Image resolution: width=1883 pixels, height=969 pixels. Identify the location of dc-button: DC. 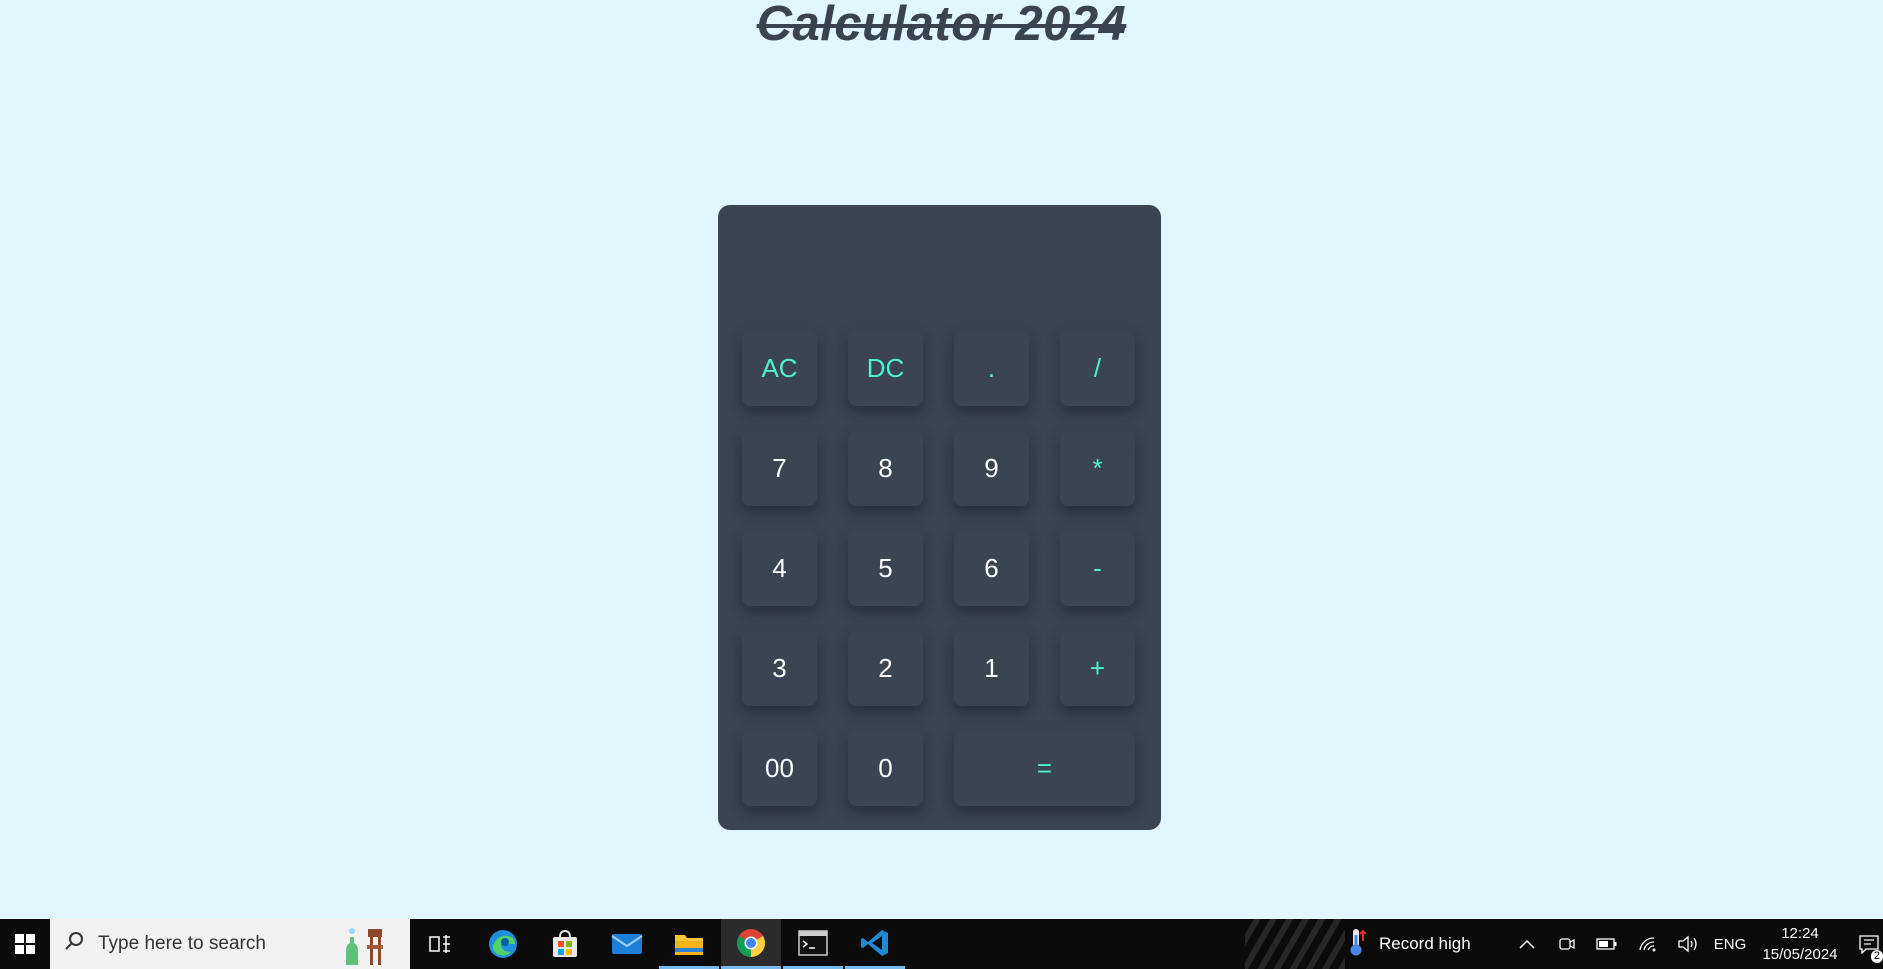
(885, 368).